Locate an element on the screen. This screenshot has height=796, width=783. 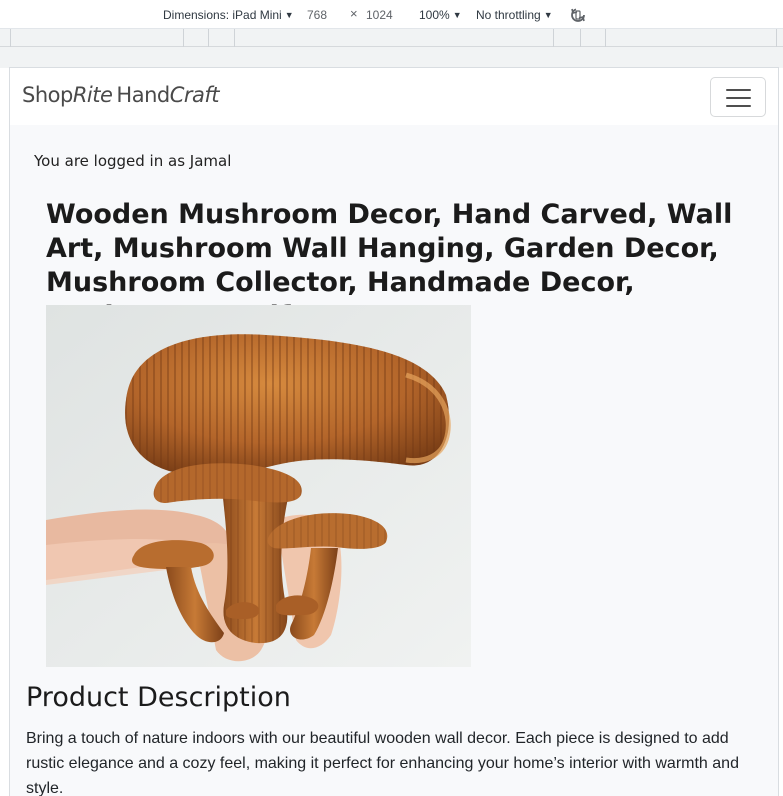
rotate-icon is located at coordinates (578, 15).